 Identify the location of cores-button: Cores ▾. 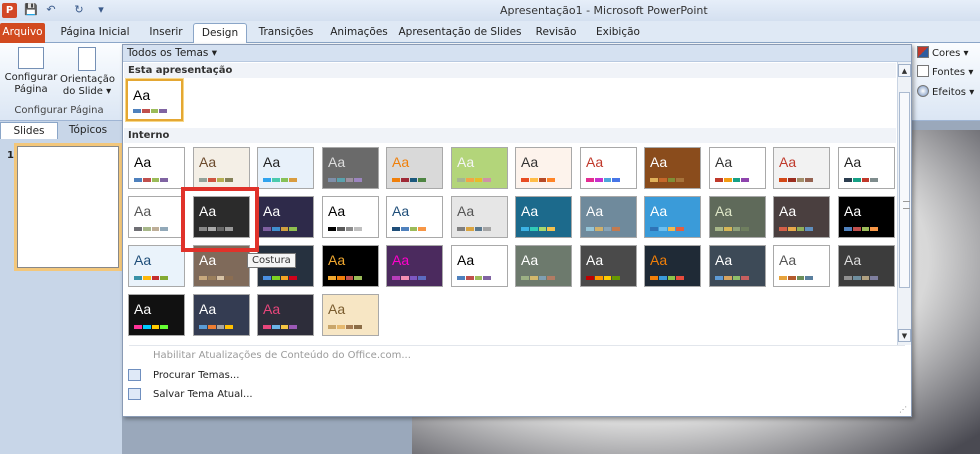
(943, 54).